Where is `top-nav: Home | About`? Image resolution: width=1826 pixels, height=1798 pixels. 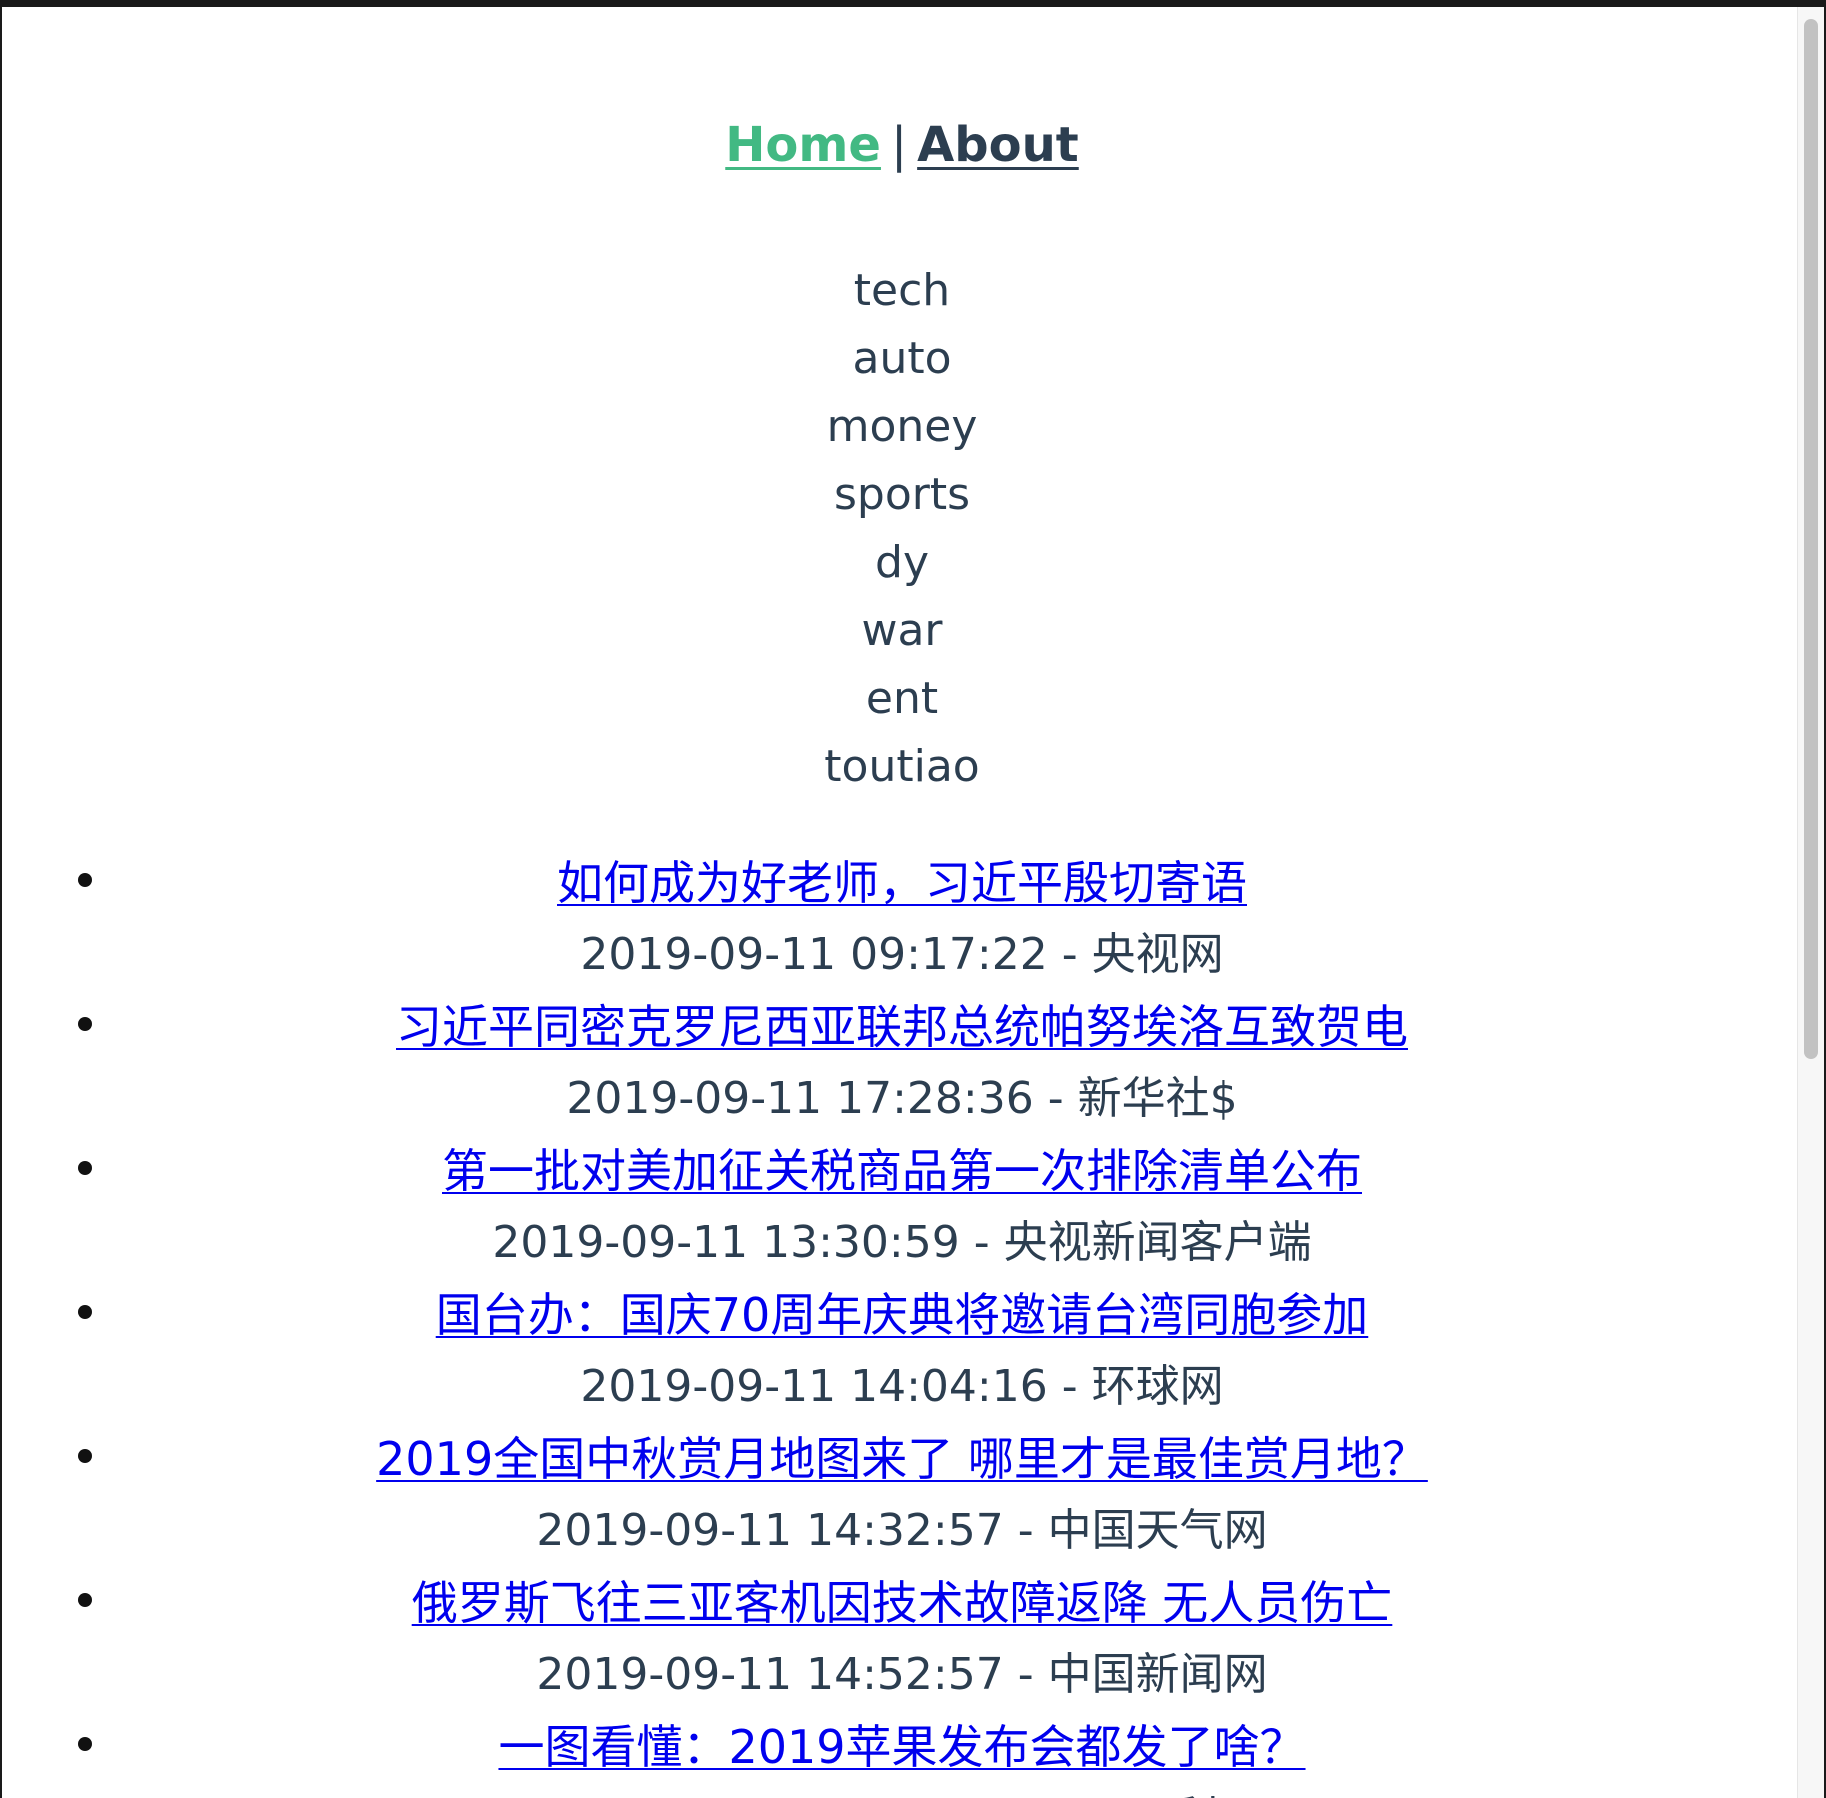
top-nav: Home | About is located at coordinates (902, 145).